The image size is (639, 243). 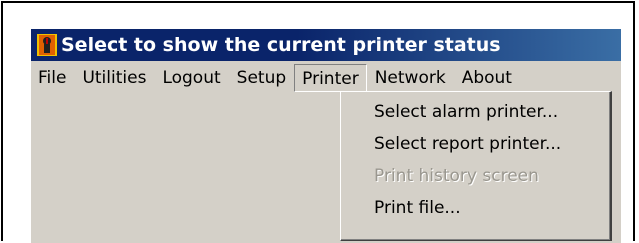 What do you see at coordinates (191, 78) in the screenshot?
I see `menu-logout: Logout` at bounding box center [191, 78].